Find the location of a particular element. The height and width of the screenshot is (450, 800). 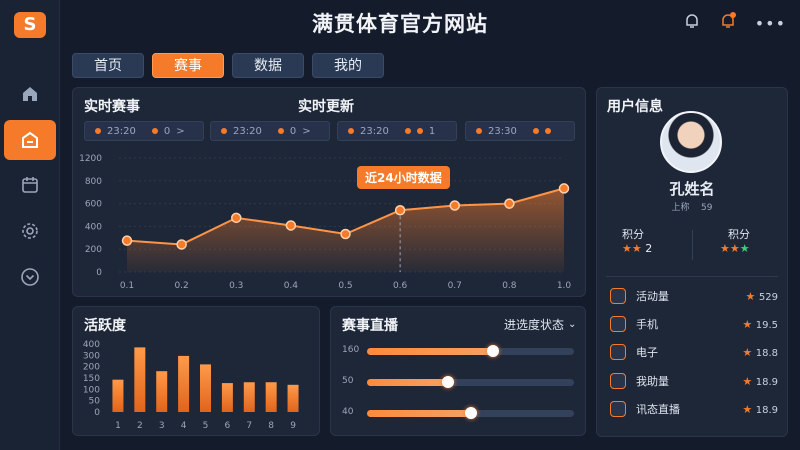

y-tick-label: 800 is located at coordinates (93, 182).